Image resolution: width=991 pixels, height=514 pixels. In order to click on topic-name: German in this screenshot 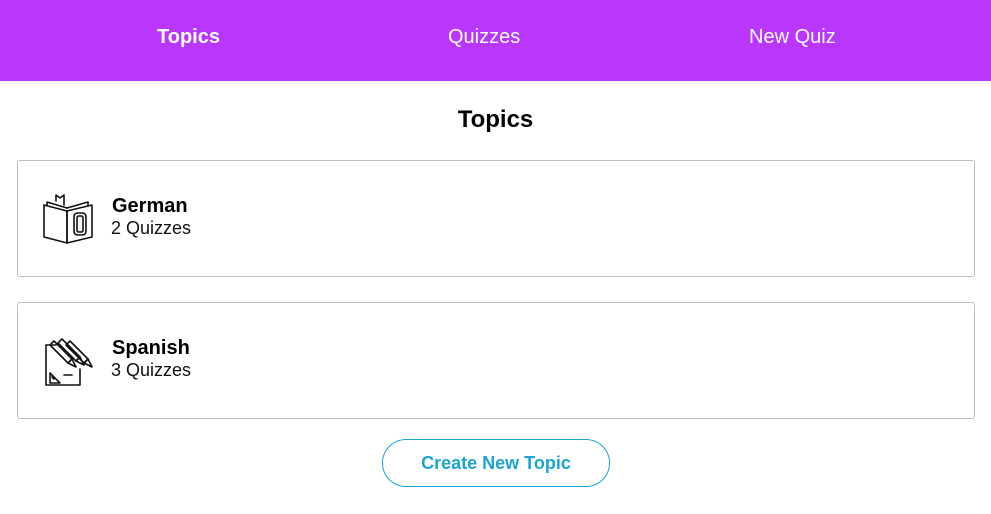, I will do `click(150, 206)`.